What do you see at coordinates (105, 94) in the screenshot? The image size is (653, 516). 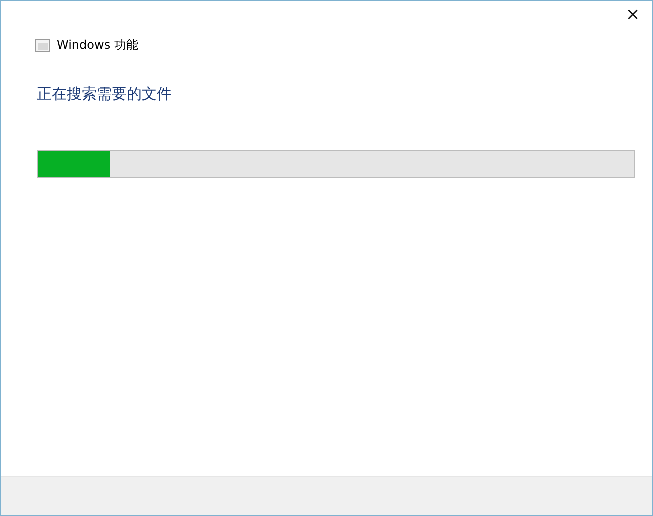 I see `status-text: 正在搜索需要的文件` at bounding box center [105, 94].